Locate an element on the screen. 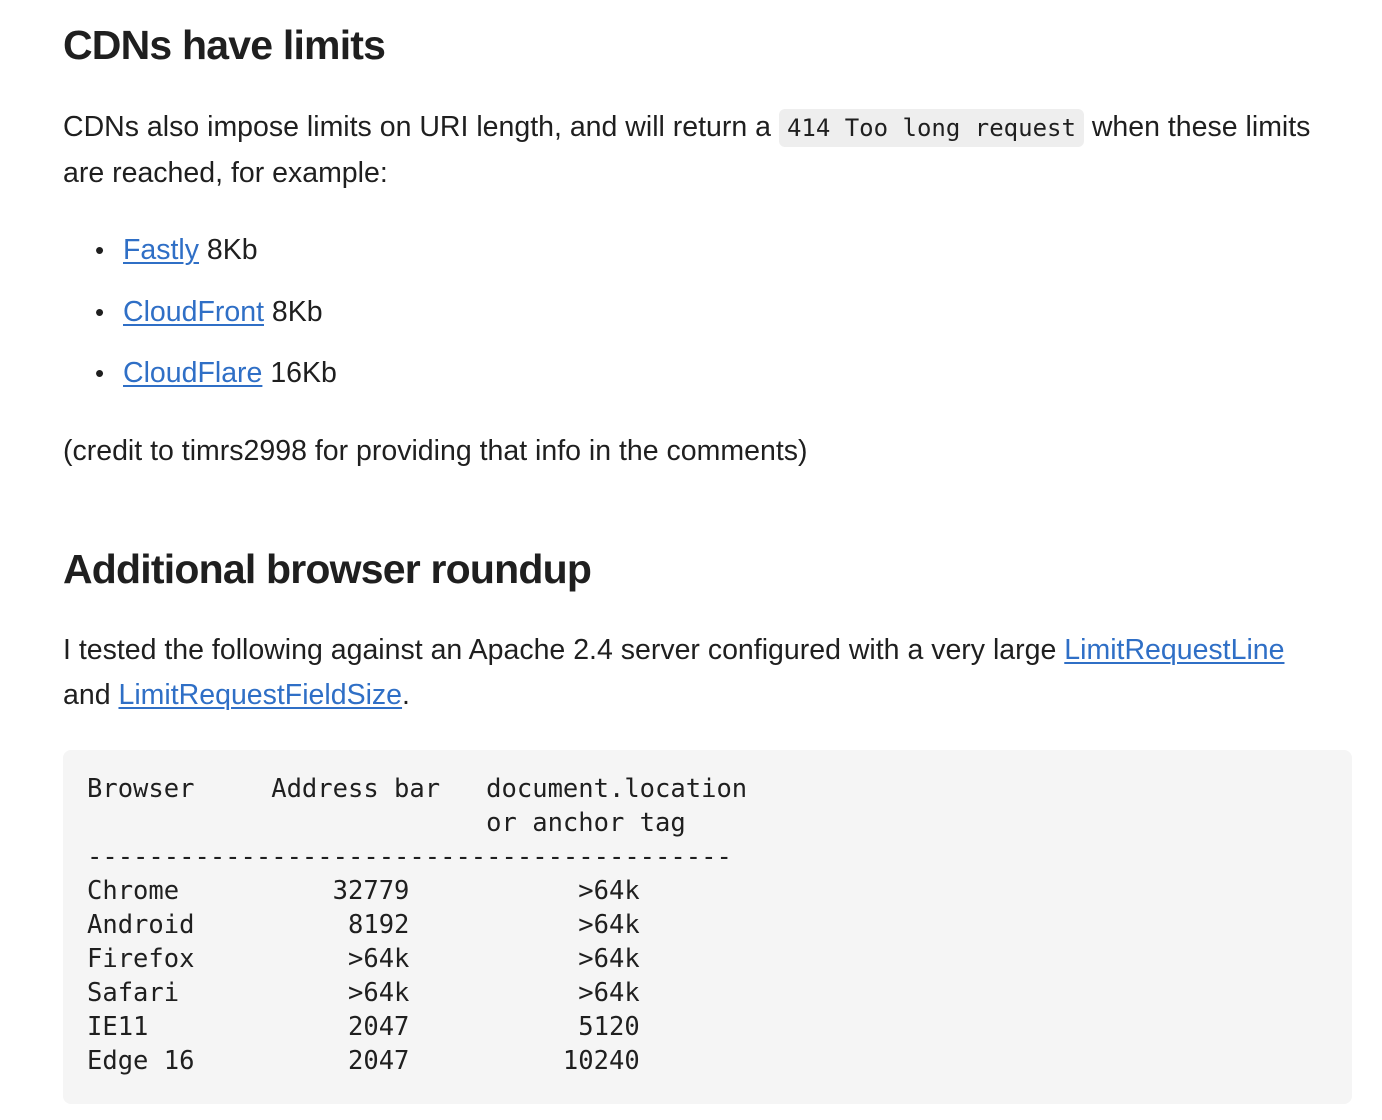  list-item: • Fastly 8Kb is located at coordinates (216, 250).